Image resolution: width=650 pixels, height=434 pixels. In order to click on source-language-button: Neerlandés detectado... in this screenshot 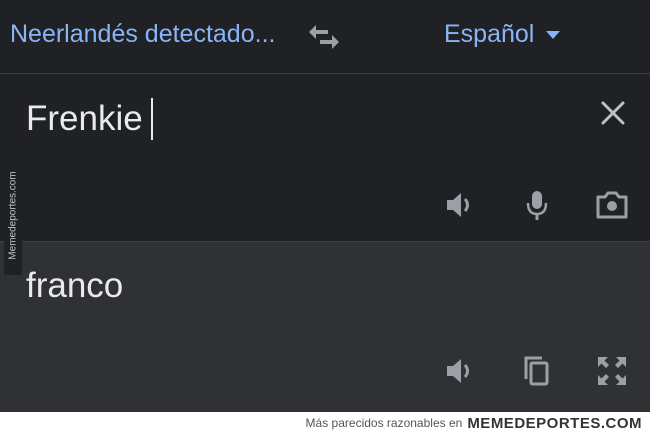, I will do `click(142, 34)`.